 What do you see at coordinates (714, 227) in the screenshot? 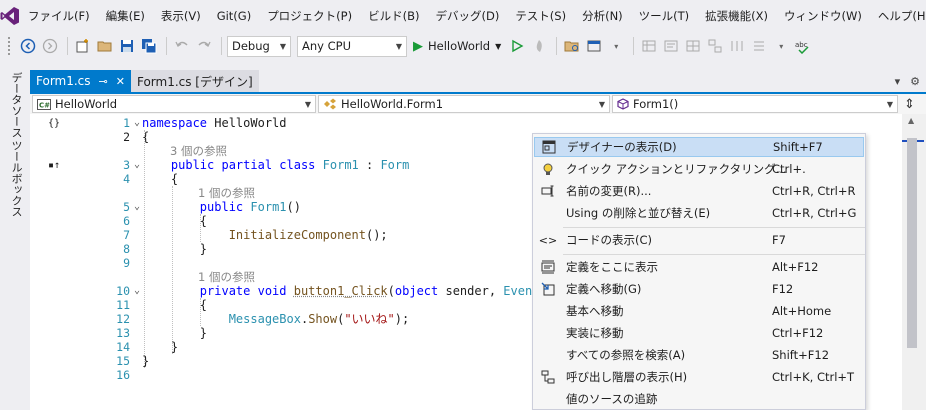
I see `menu-separator` at bounding box center [714, 227].